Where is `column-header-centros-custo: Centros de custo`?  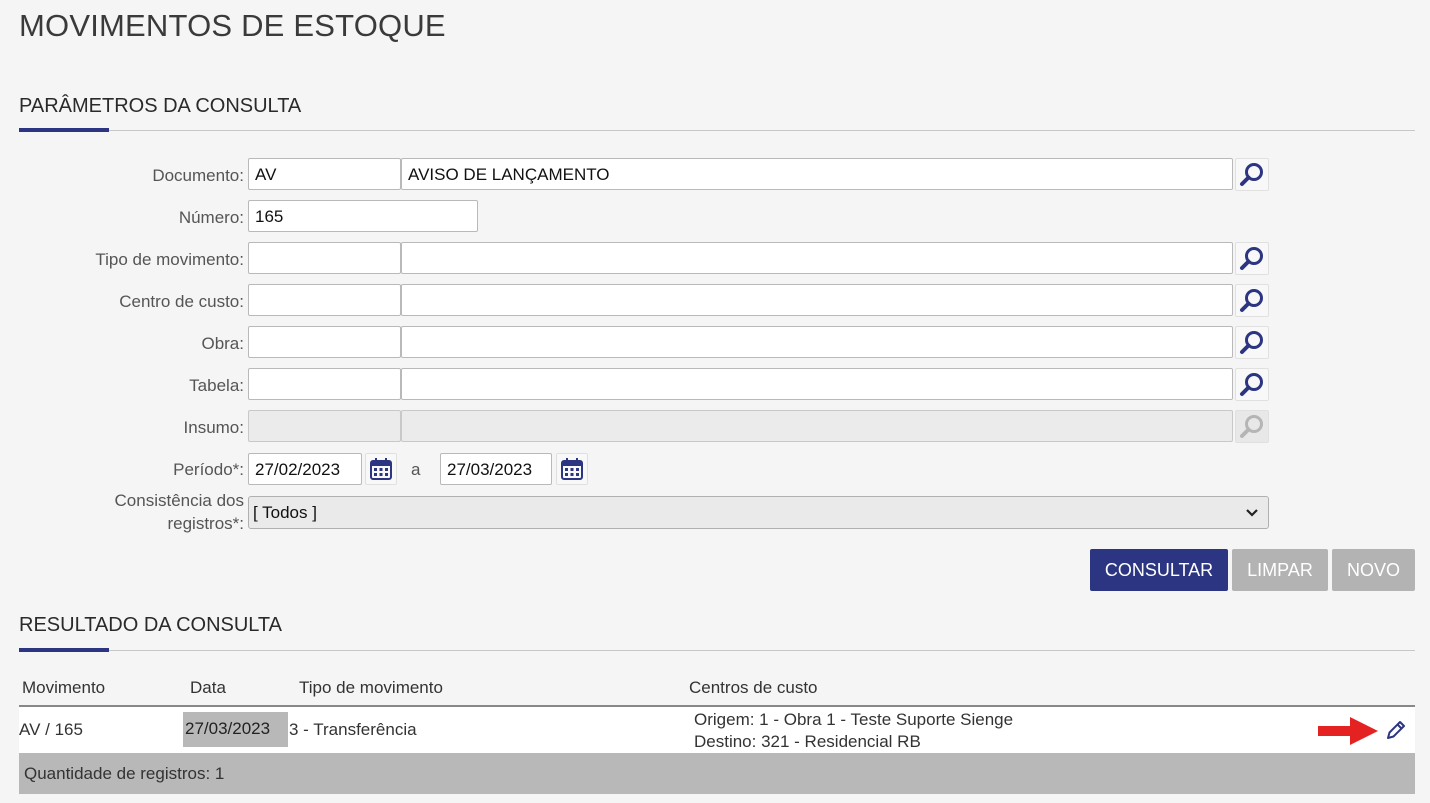
column-header-centros-custo: Centros de custo is located at coordinates (753, 688).